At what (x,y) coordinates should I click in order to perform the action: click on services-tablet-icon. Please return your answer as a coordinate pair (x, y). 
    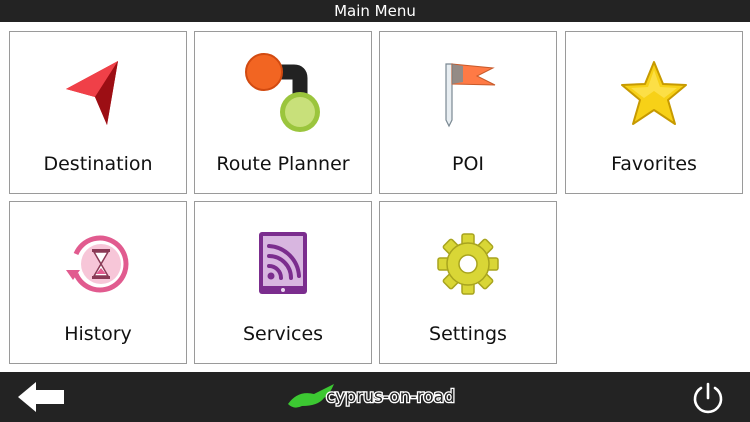
    Looking at the image, I should click on (283, 264).